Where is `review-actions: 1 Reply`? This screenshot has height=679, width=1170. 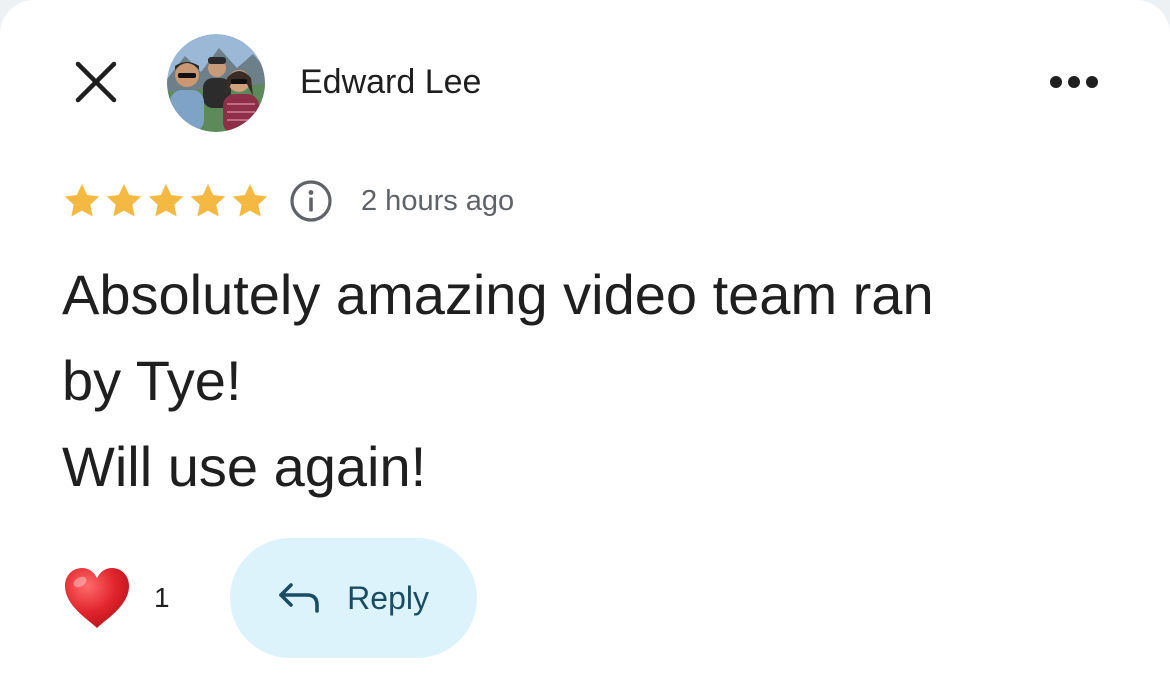
review-actions: 1 Reply is located at coordinates (269, 598).